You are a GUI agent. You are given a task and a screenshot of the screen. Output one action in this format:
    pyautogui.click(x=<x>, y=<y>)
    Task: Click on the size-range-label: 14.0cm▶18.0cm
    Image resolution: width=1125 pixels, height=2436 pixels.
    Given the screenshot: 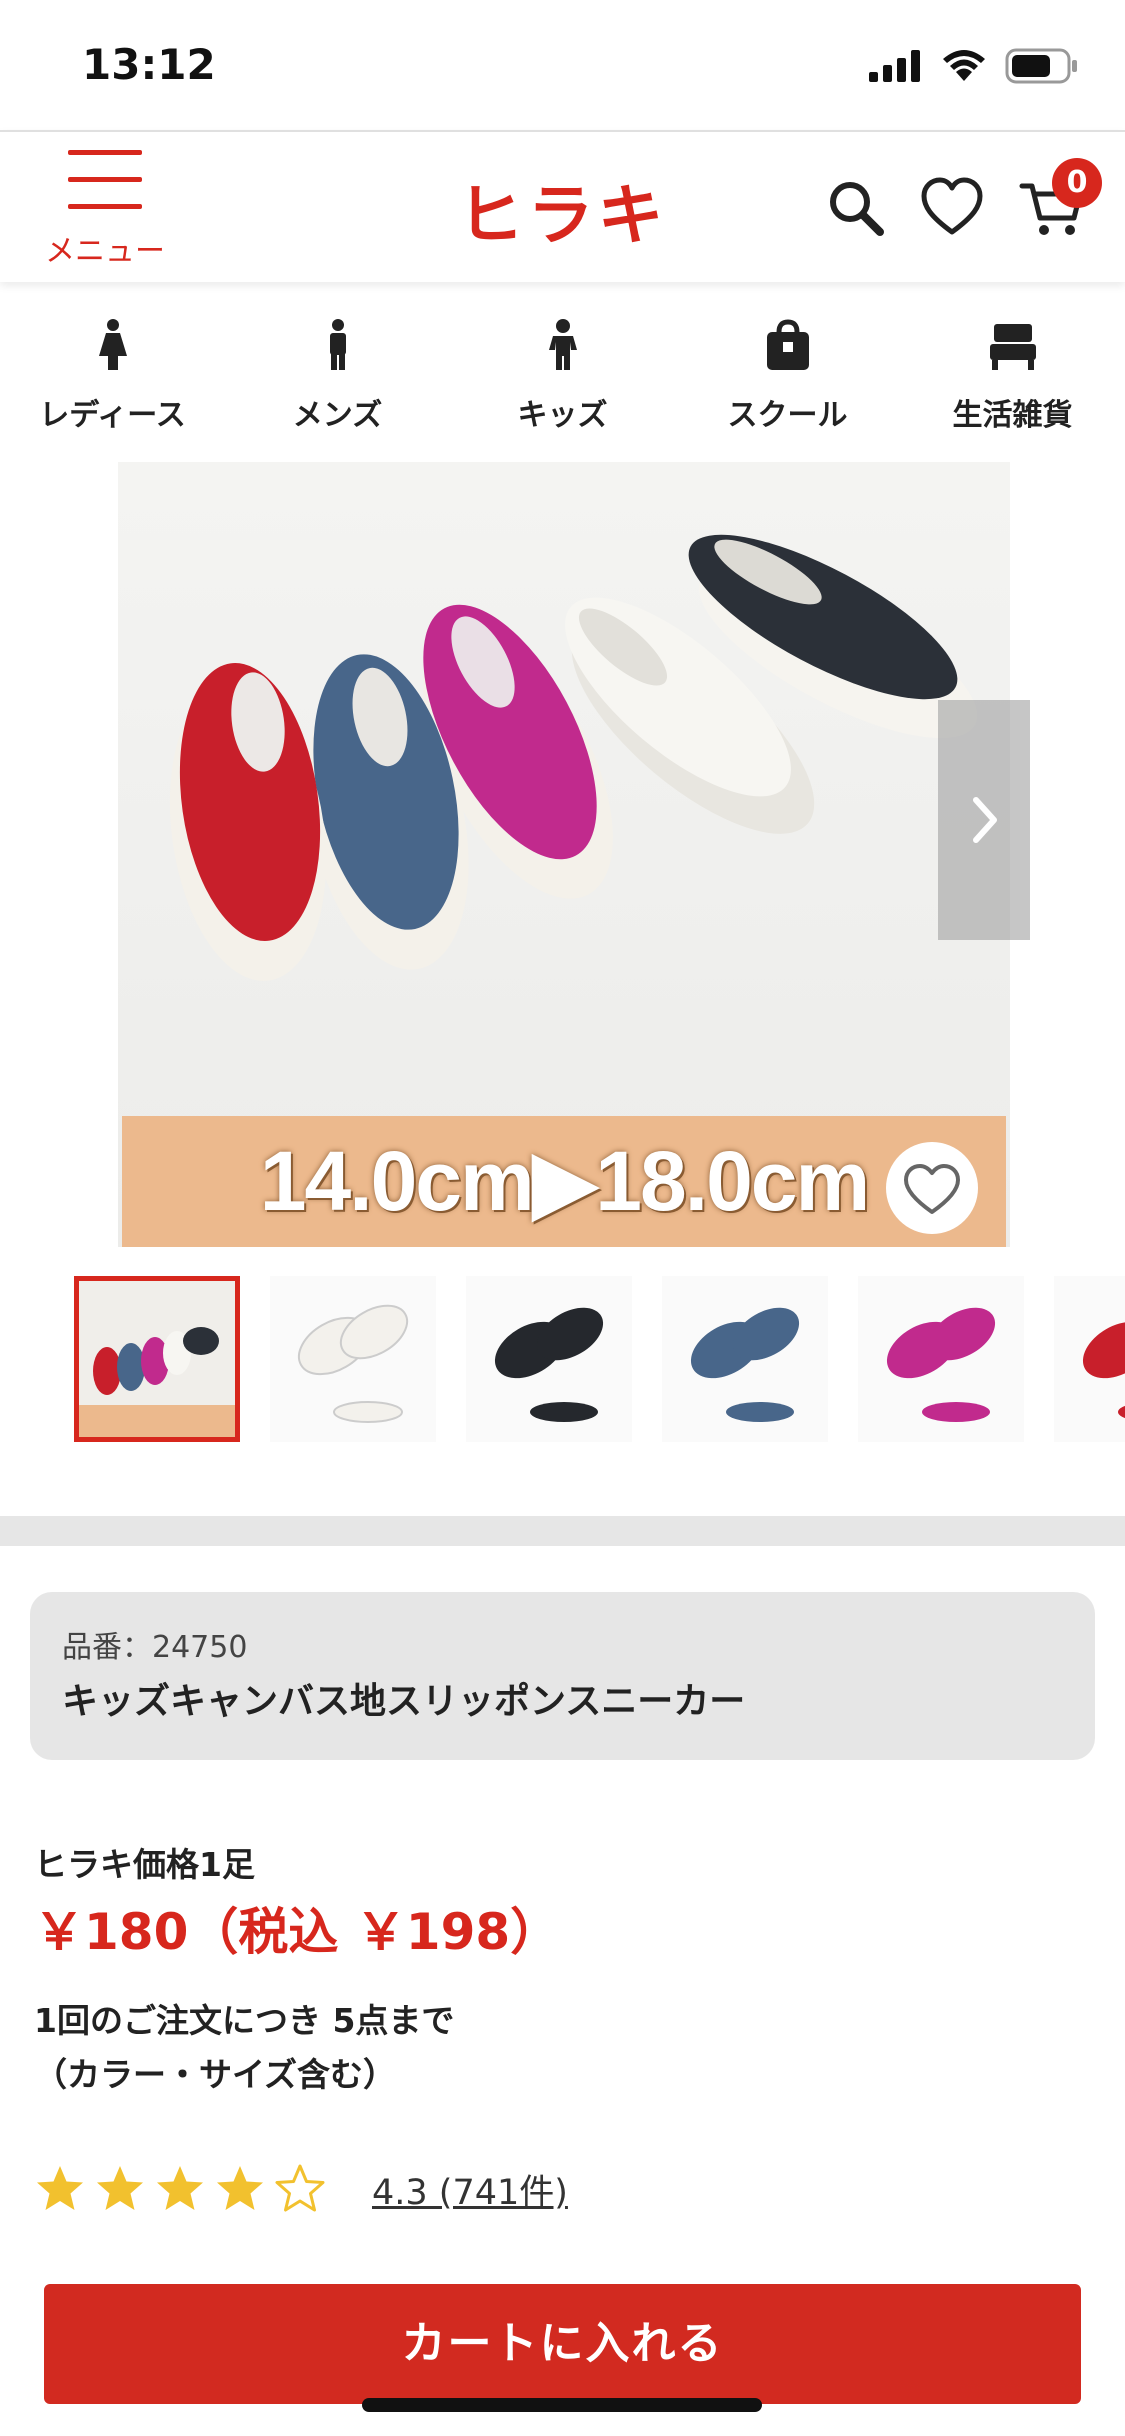 What is the action you would take?
    pyautogui.click(x=564, y=1181)
    